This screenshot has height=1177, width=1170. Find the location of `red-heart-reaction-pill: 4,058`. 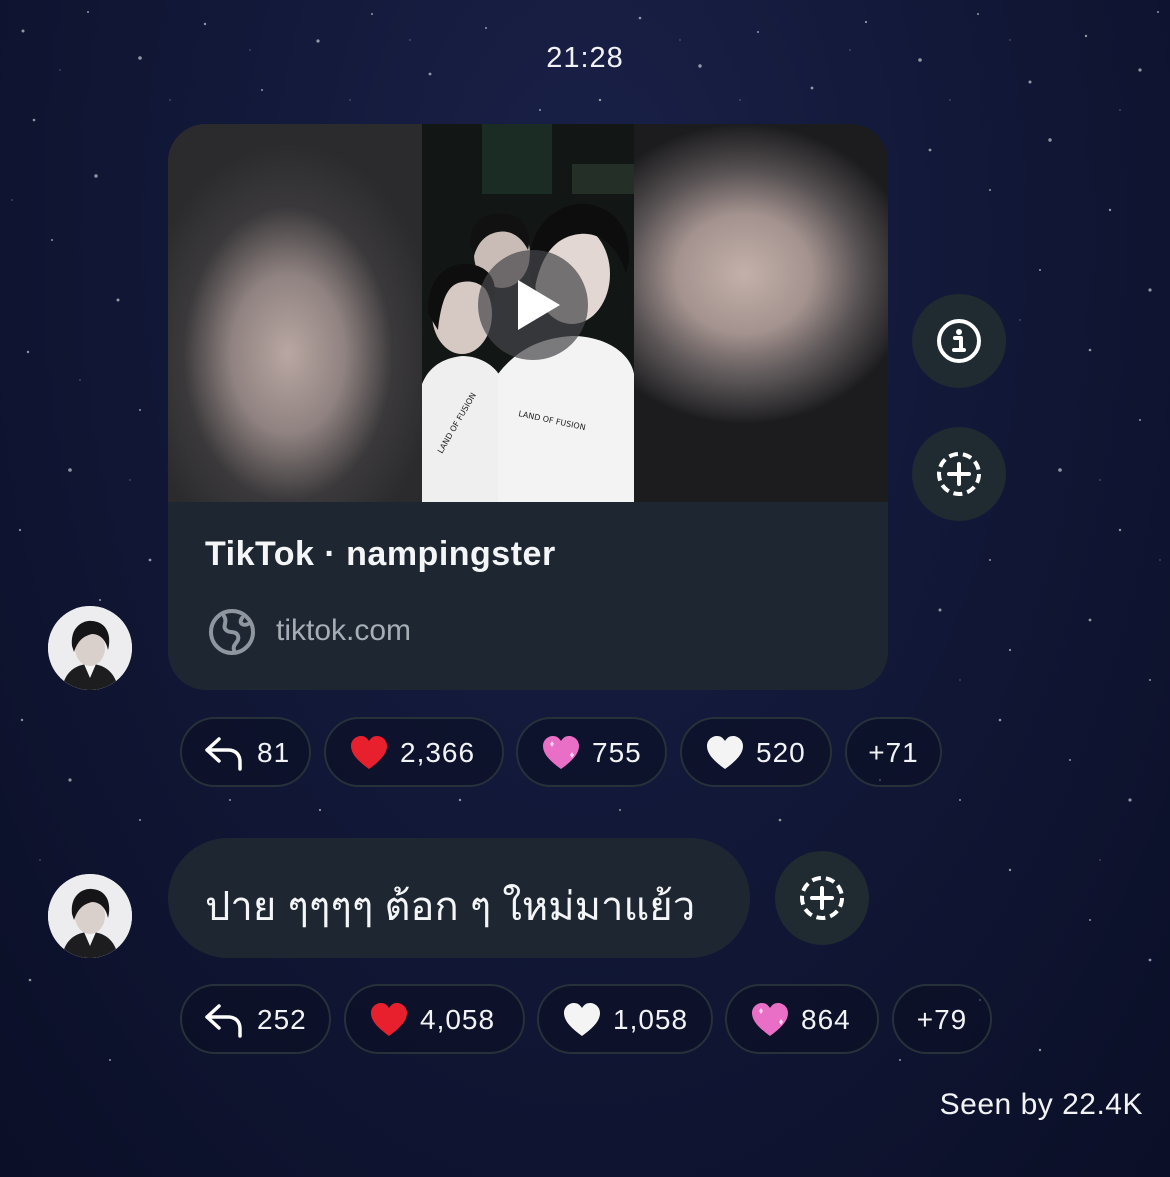

red-heart-reaction-pill: 4,058 is located at coordinates (434, 1019).